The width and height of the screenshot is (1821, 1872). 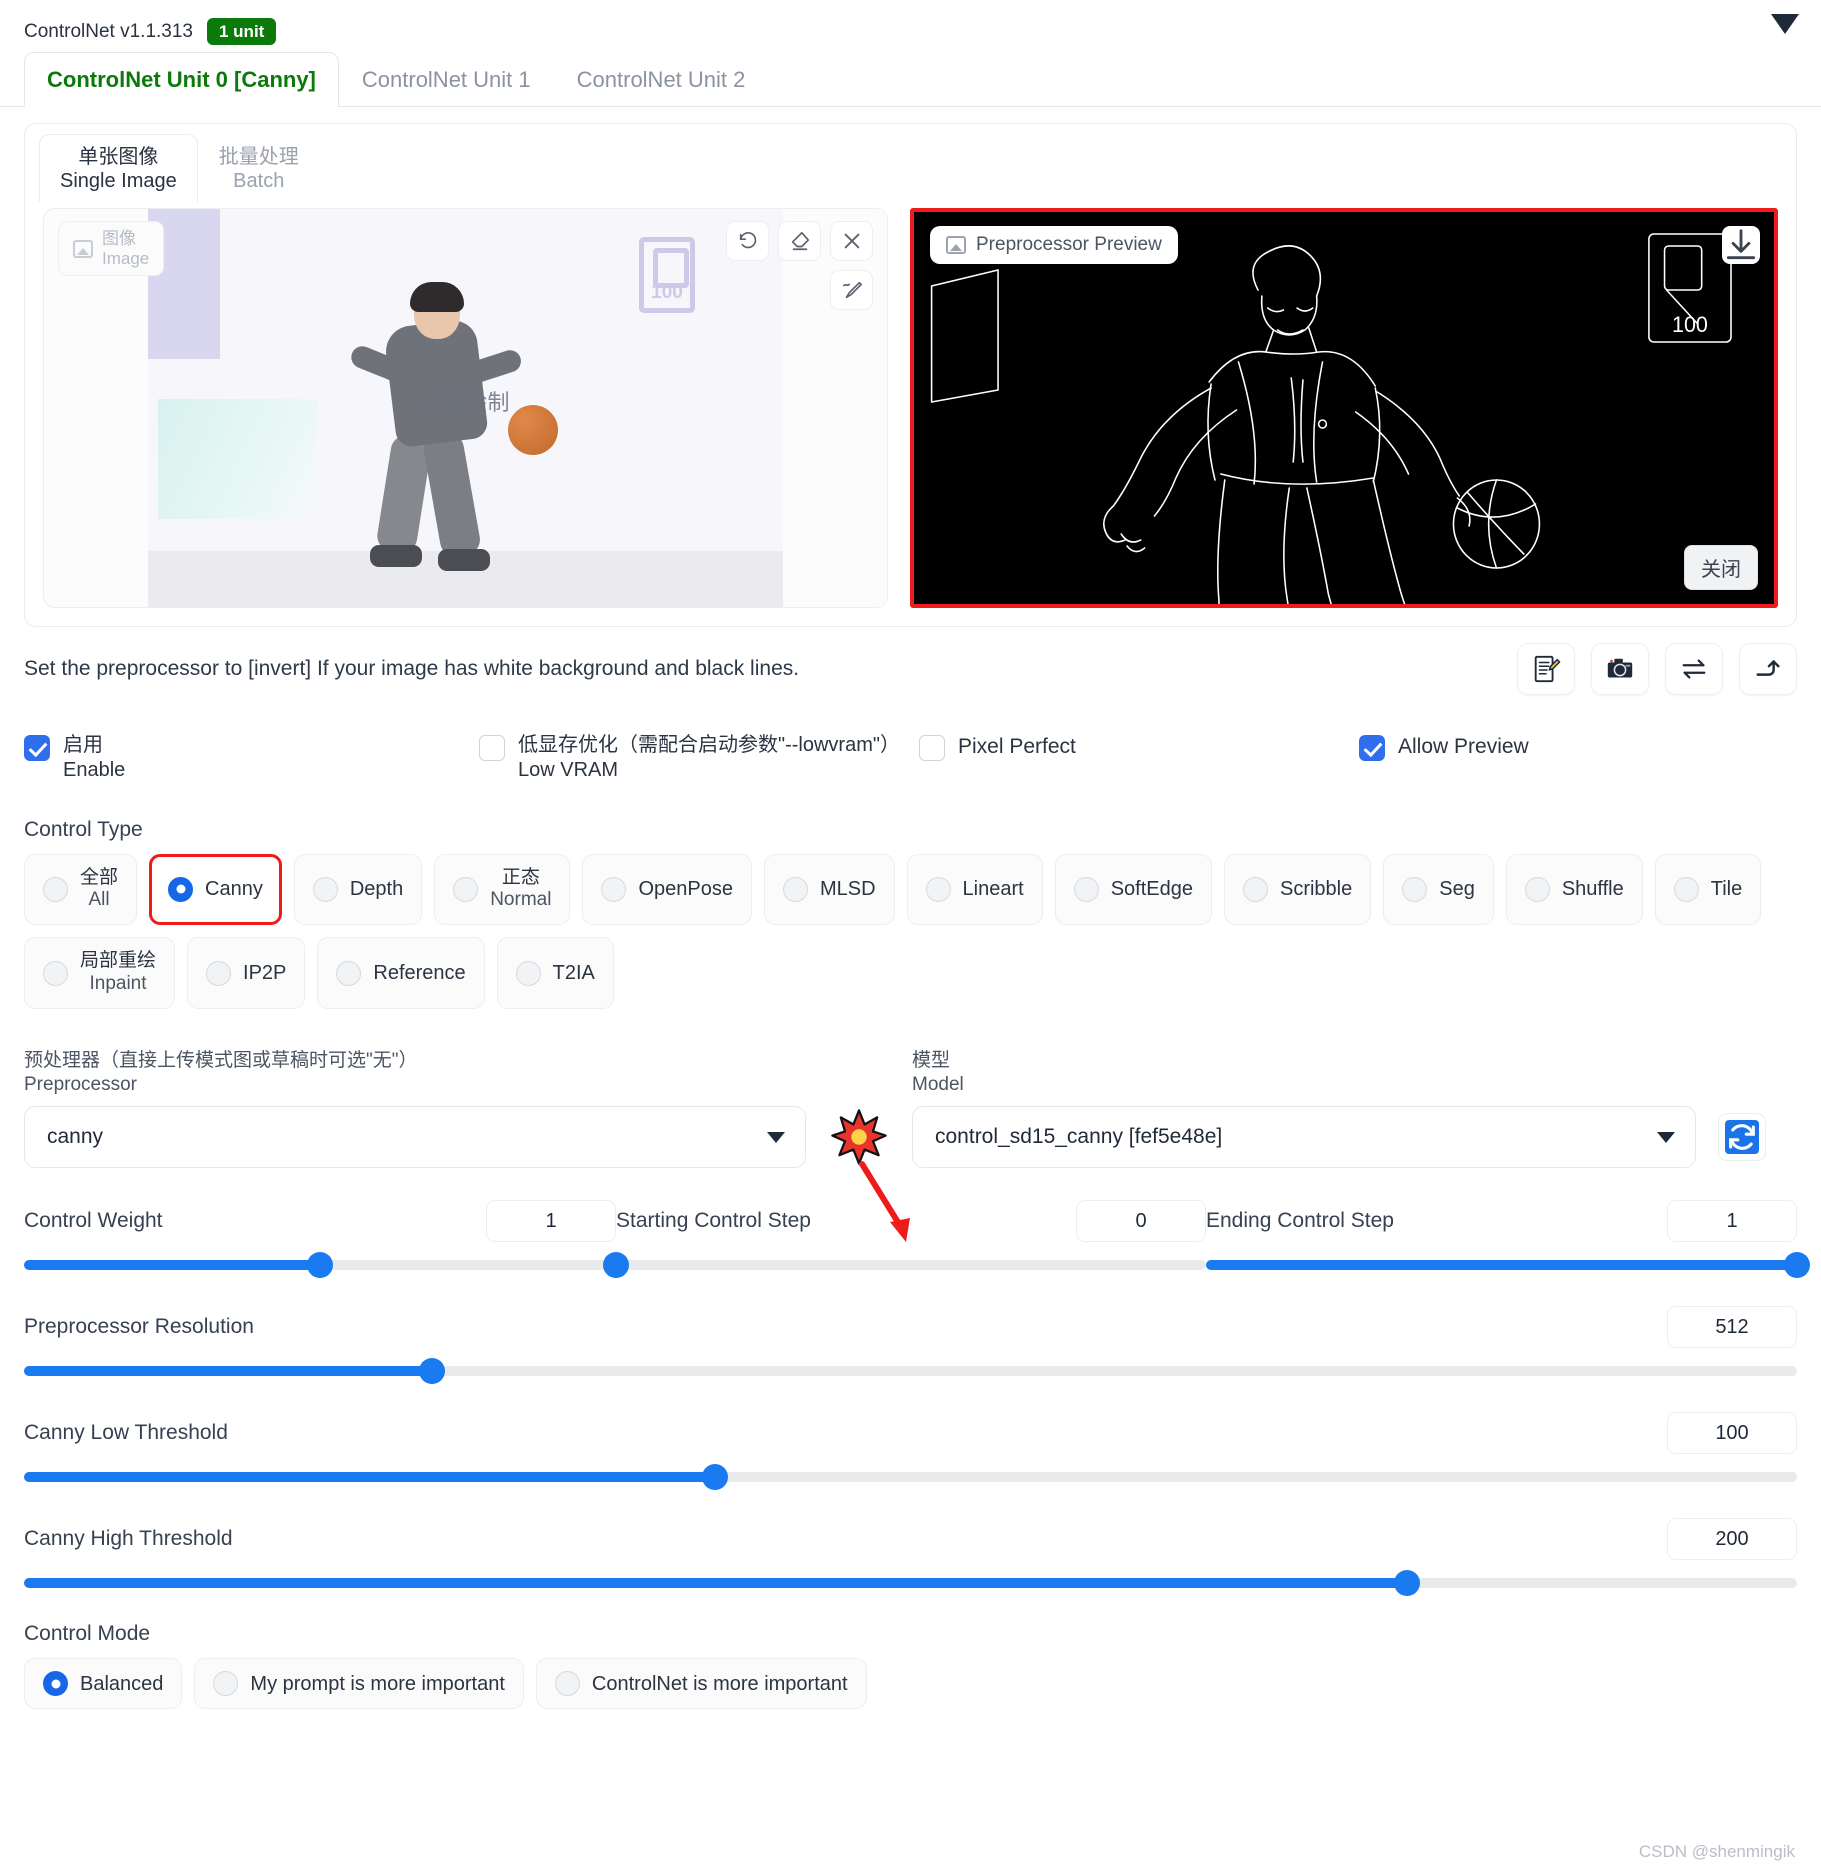 What do you see at coordinates (910, 1477) in the screenshot?
I see `canny-low-track` at bounding box center [910, 1477].